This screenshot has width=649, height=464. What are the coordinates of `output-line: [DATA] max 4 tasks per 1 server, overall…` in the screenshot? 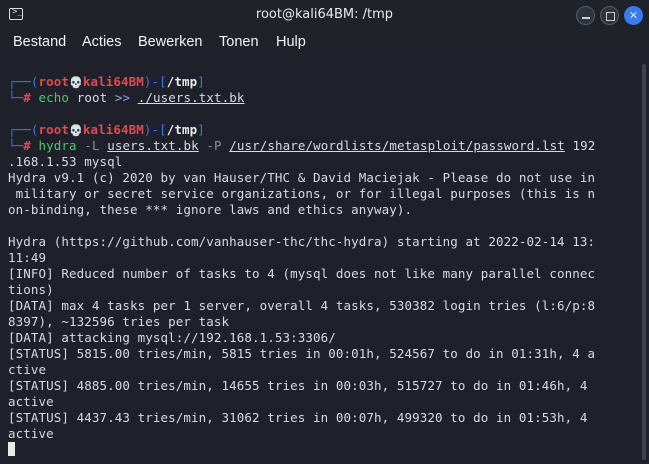 It's located at (302, 305).